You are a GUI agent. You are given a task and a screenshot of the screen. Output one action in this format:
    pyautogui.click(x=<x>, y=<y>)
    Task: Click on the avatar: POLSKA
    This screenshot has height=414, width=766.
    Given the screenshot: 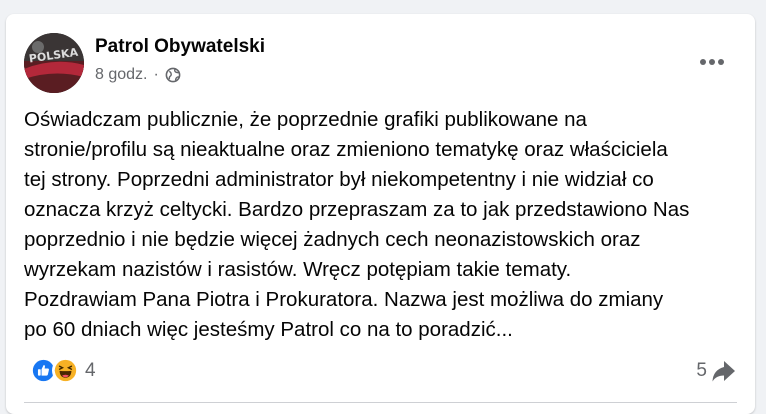 What is the action you would take?
    pyautogui.click(x=54, y=63)
    